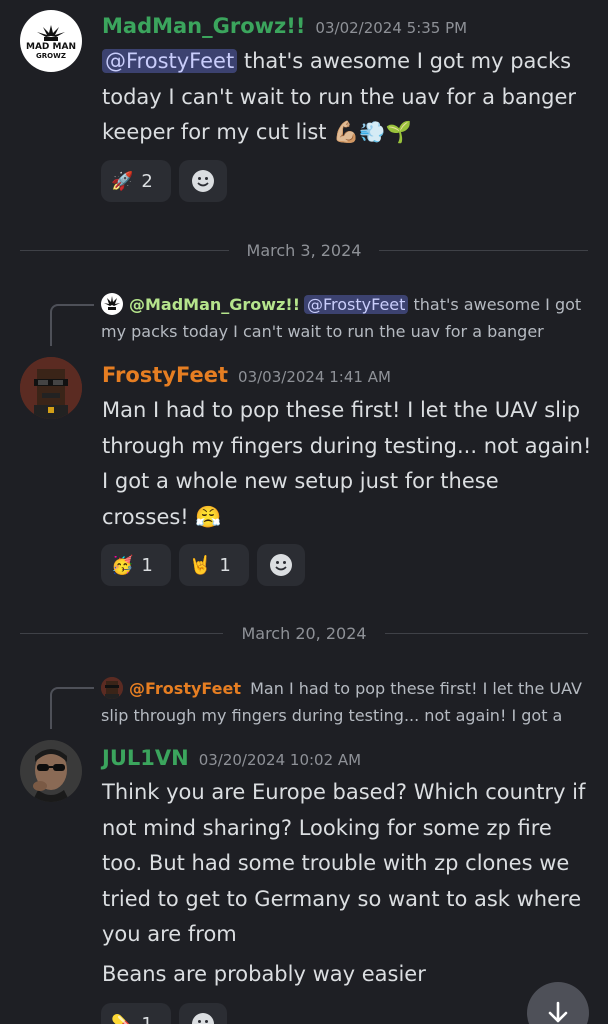 Image resolution: width=608 pixels, height=1024 pixels. I want to click on party-face-emoji: 🥳, so click(122, 565).